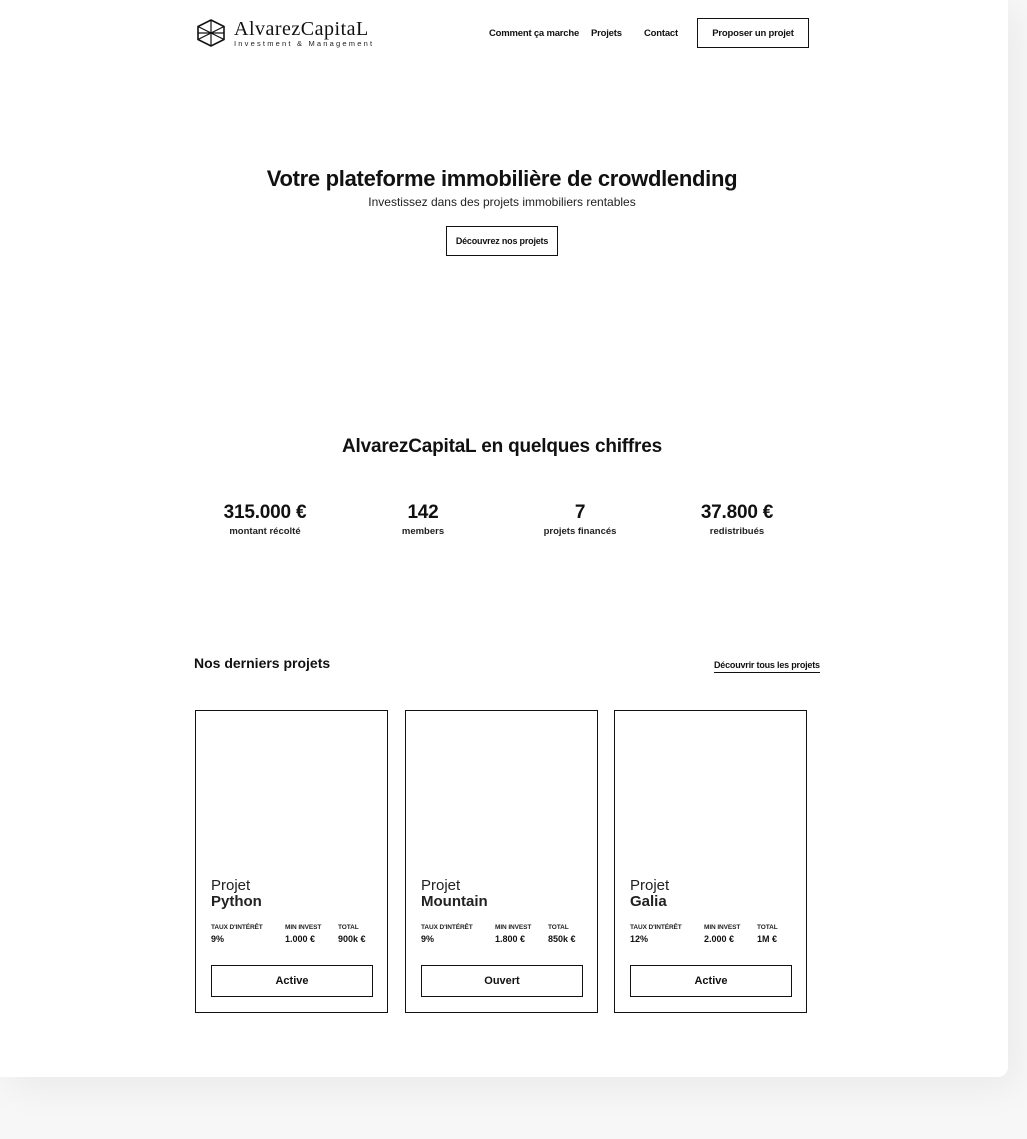  I want to click on discover-projects-button: Découvrez nos projets, so click(502, 241).